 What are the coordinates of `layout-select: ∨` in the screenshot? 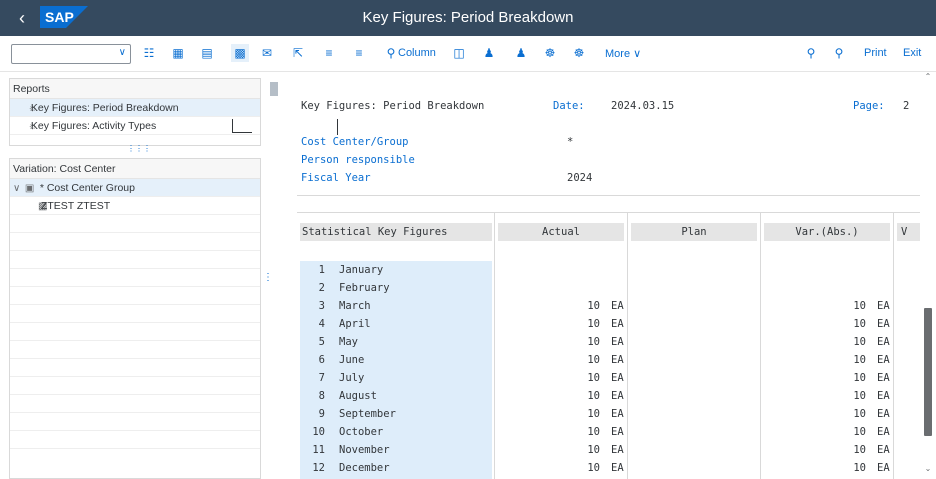 It's located at (71, 54).